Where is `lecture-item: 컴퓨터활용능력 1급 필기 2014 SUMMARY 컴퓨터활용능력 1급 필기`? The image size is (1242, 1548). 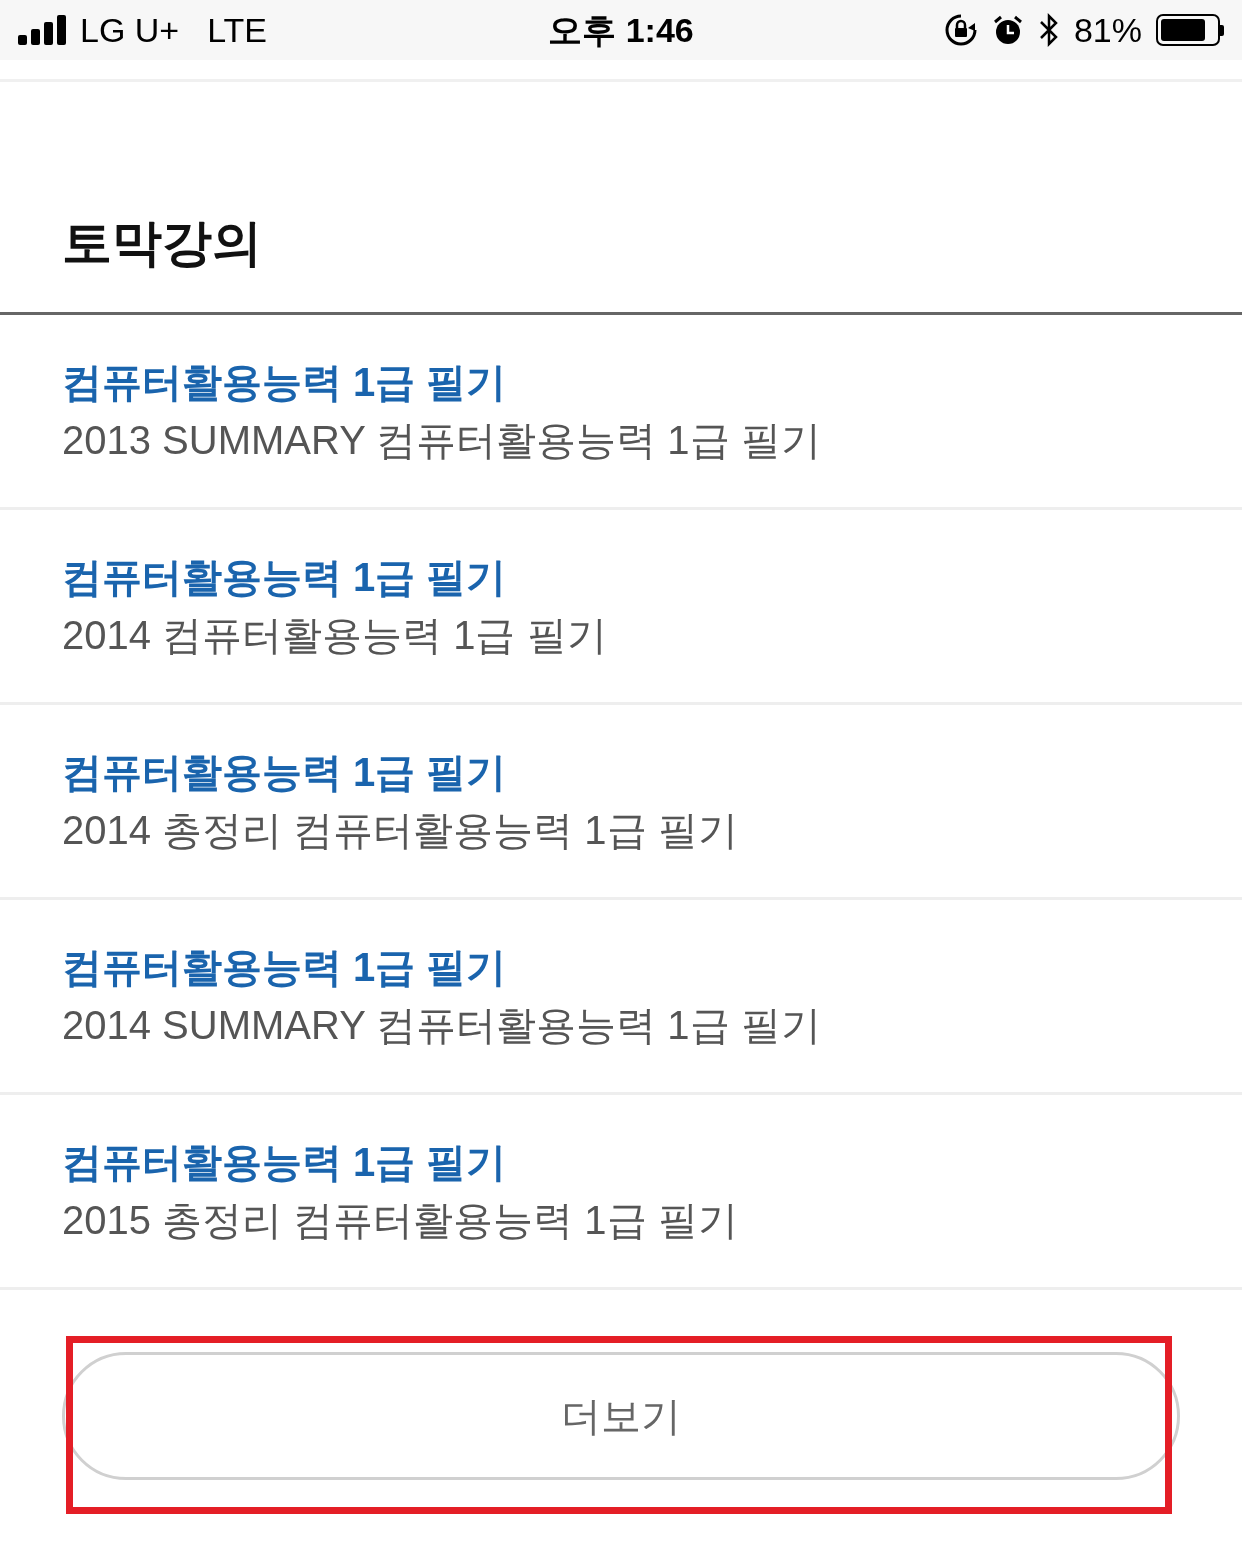 lecture-item: 컴퓨터활용능력 1급 필기 2014 SUMMARY 컴퓨터활용능력 1급 필기 is located at coordinates (621, 997).